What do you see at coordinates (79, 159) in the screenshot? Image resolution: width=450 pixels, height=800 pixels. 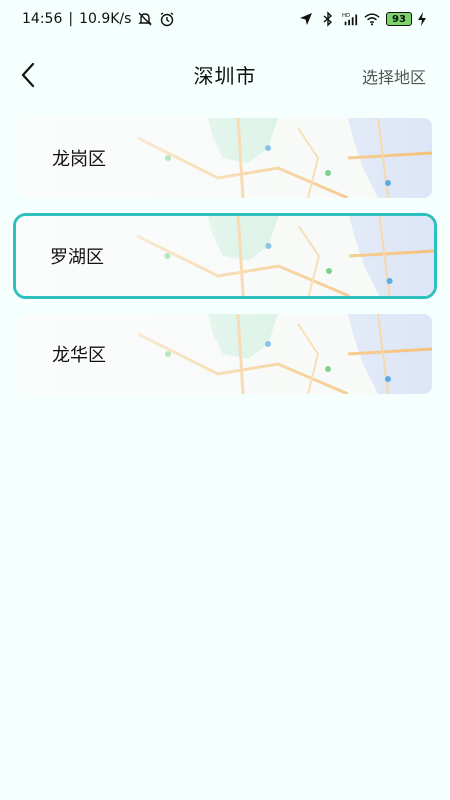 I see `district-name: 龙岗区` at bounding box center [79, 159].